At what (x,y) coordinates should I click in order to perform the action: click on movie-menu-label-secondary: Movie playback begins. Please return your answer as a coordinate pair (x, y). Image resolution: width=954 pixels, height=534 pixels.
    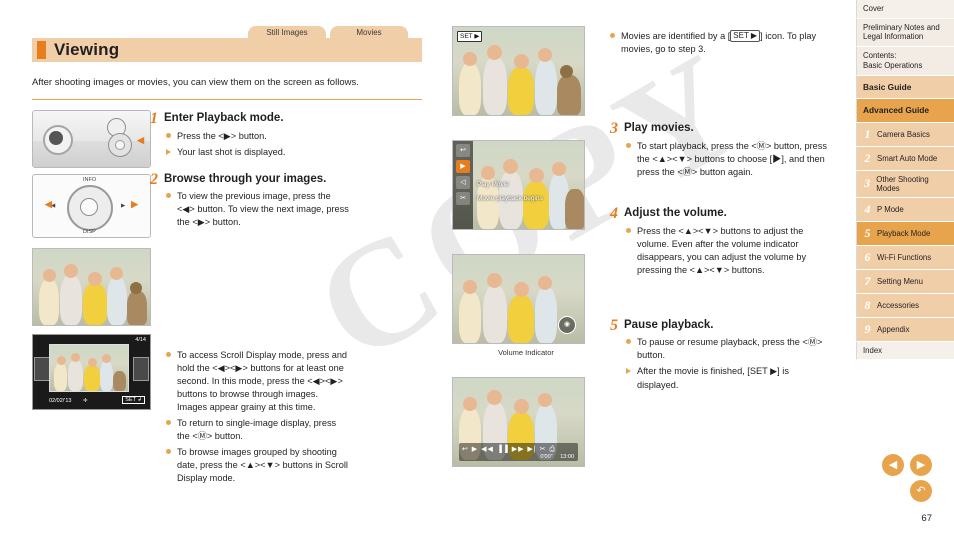
    Looking at the image, I should click on (510, 198).